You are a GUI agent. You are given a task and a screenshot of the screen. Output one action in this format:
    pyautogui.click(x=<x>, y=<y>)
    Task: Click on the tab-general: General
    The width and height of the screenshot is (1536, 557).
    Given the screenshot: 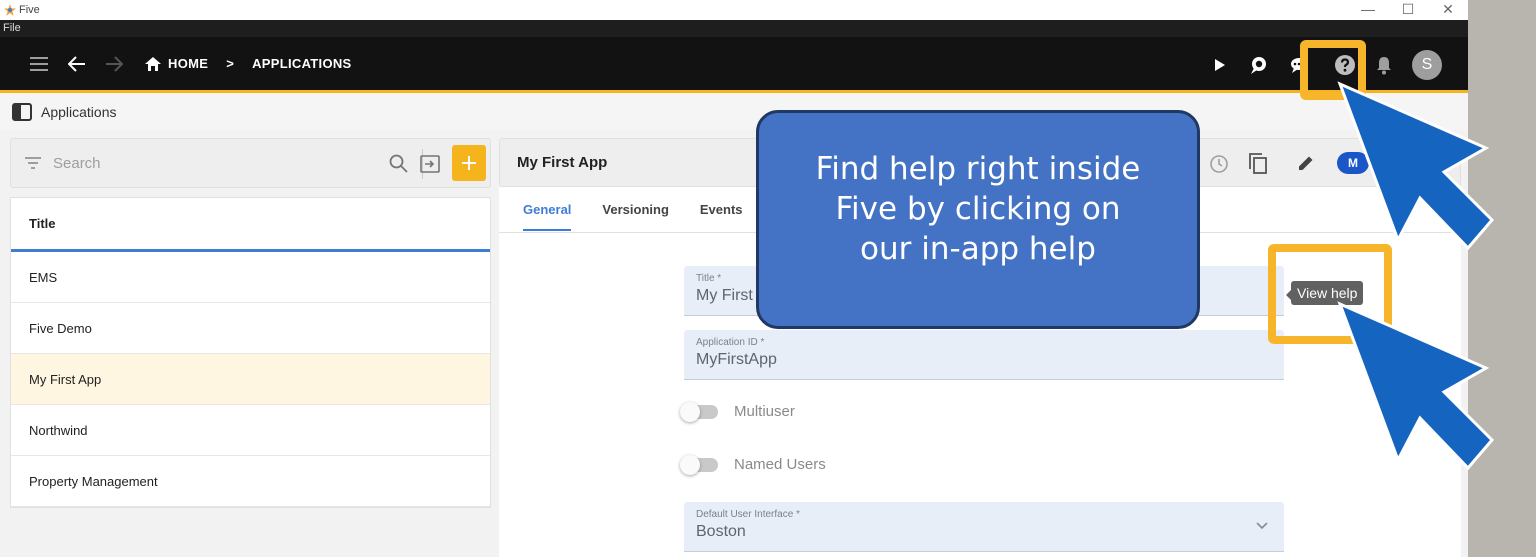 What is the action you would take?
    pyautogui.click(x=547, y=210)
    